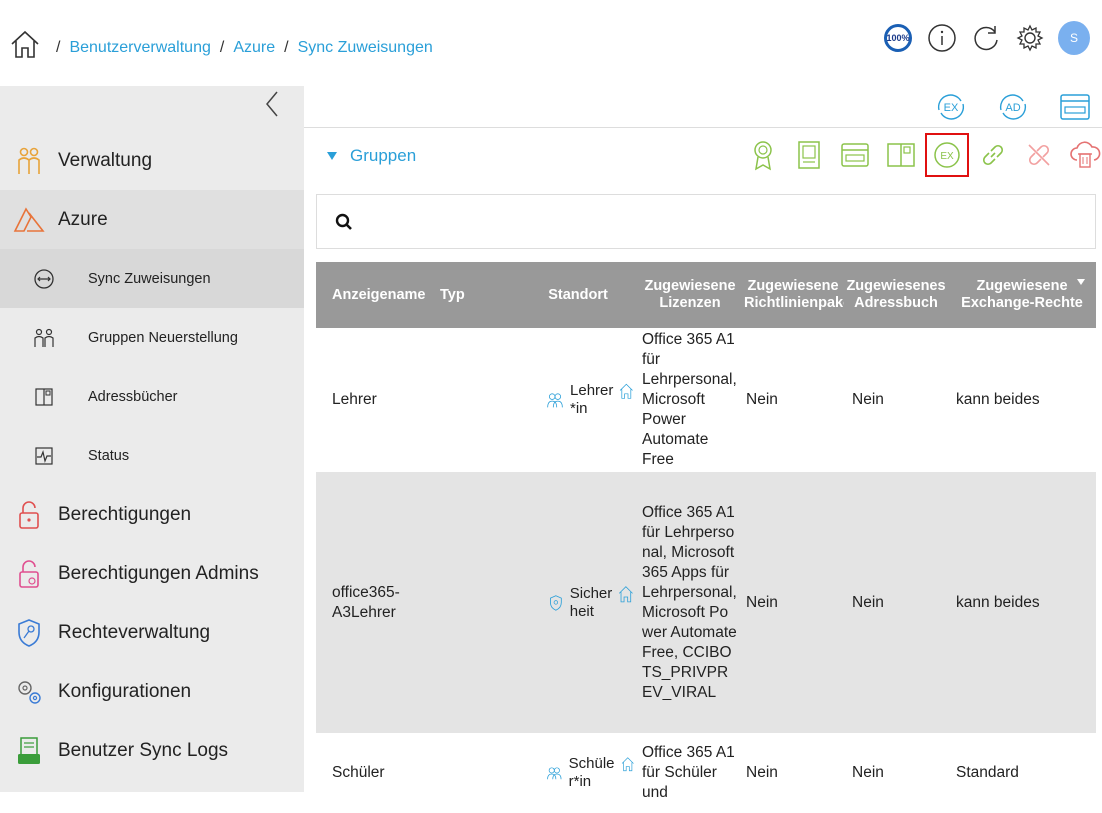 The width and height of the screenshot is (1102, 813). I want to click on breadcrumb-azure: Azure, so click(254, 48).